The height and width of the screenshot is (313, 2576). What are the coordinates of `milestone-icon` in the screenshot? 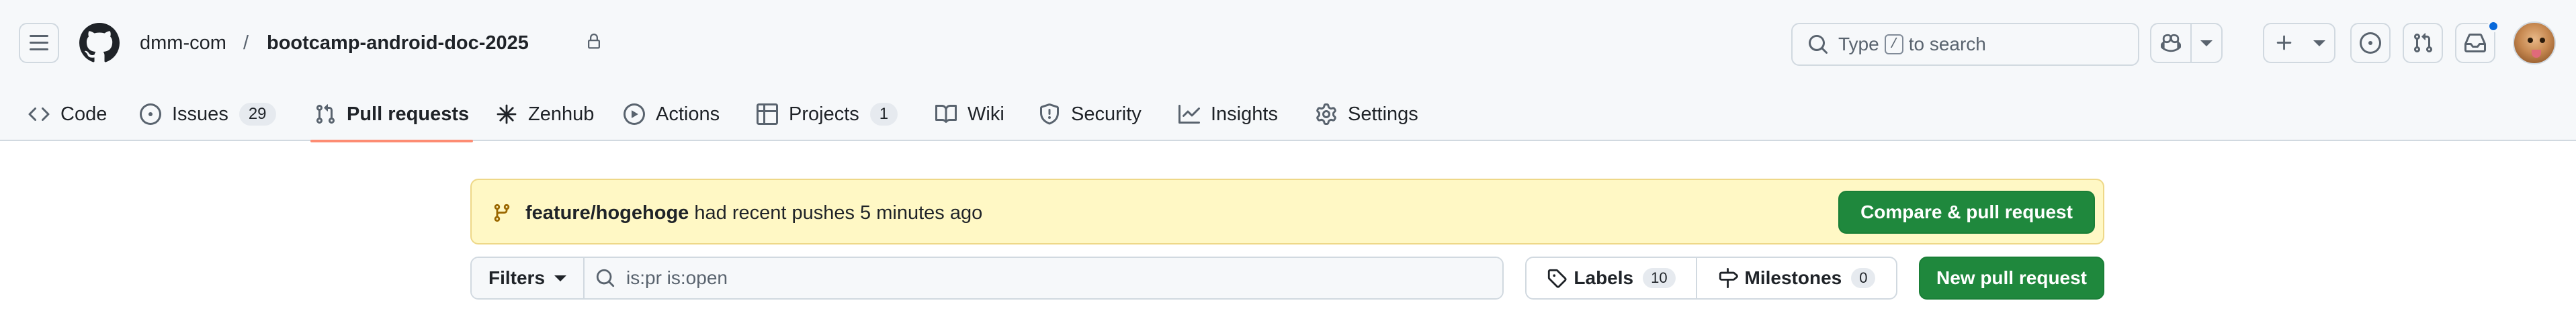 It's located at (1728, 278).